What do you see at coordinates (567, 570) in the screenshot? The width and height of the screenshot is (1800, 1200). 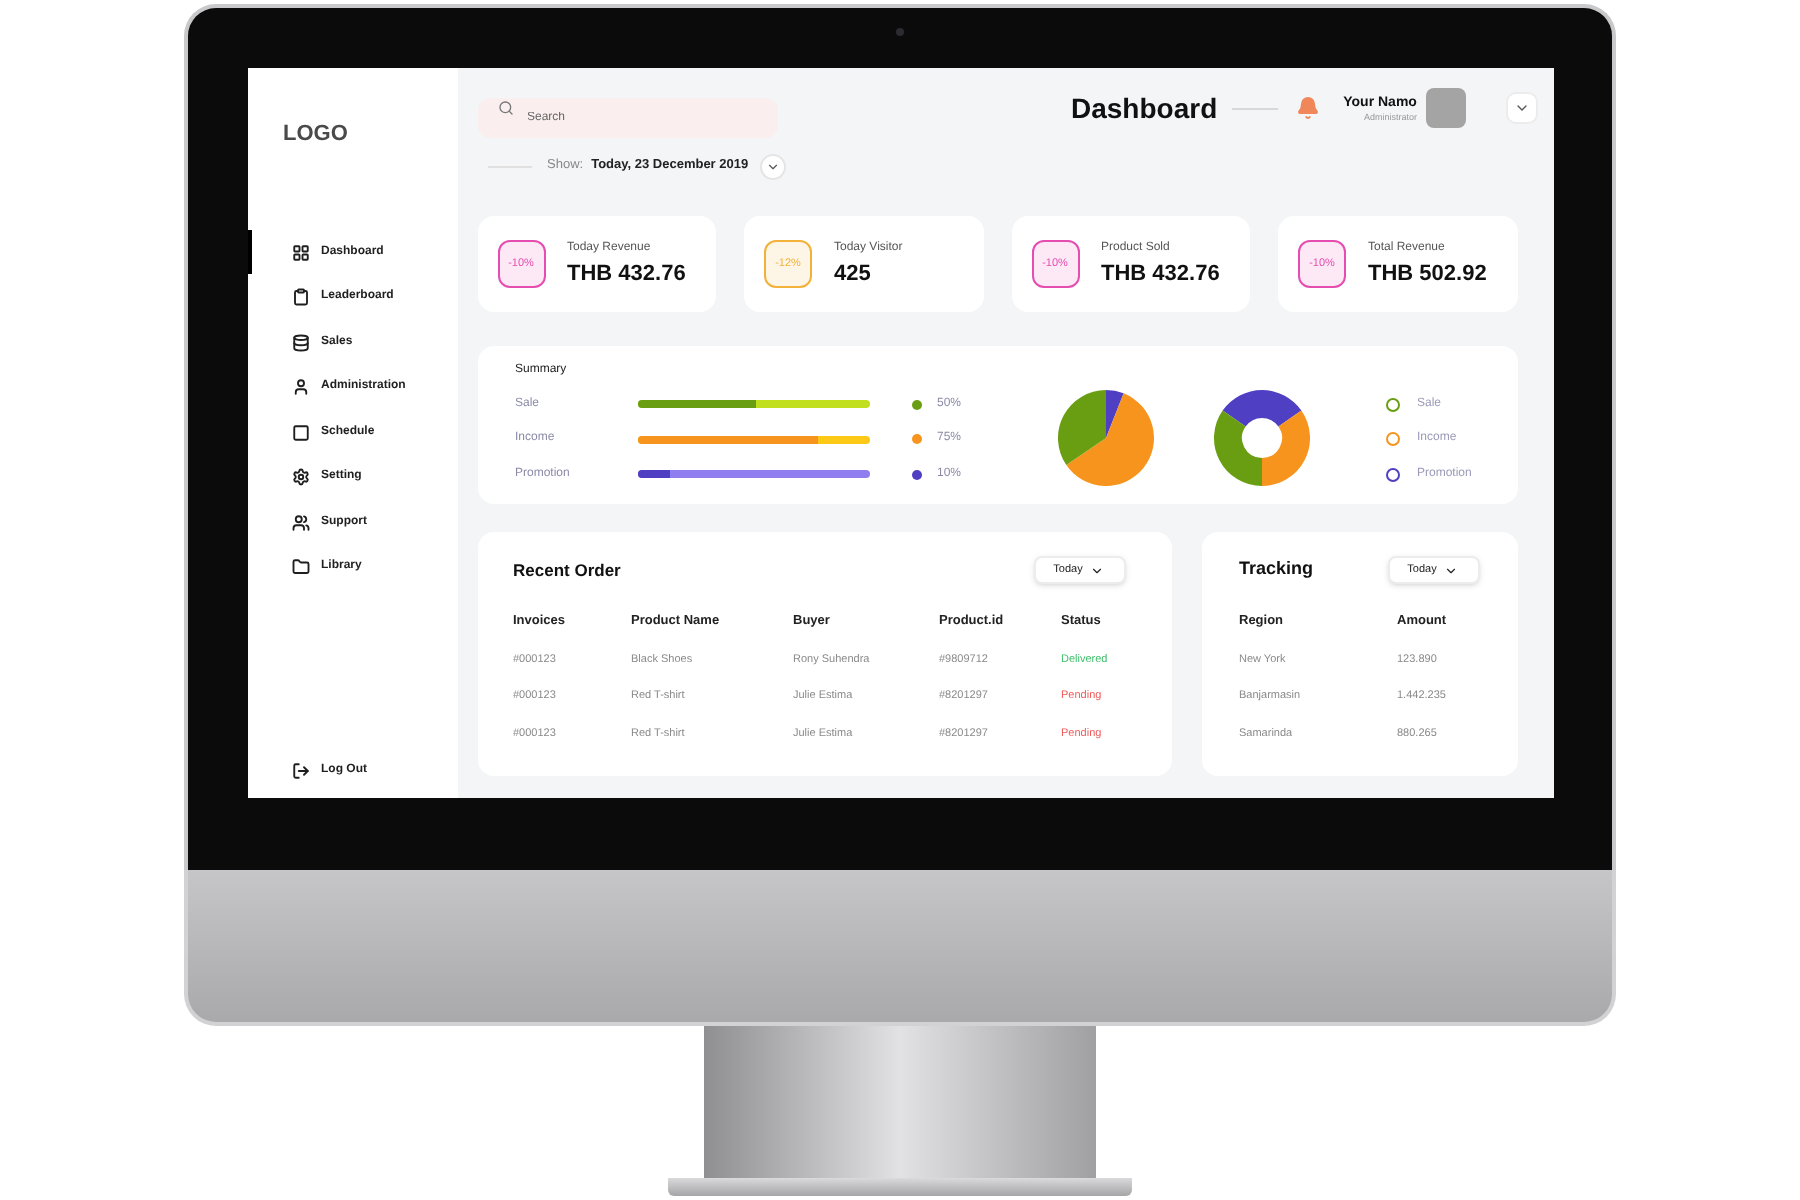 I see `card-title: Recent Order` at bounding box center [567, 570].